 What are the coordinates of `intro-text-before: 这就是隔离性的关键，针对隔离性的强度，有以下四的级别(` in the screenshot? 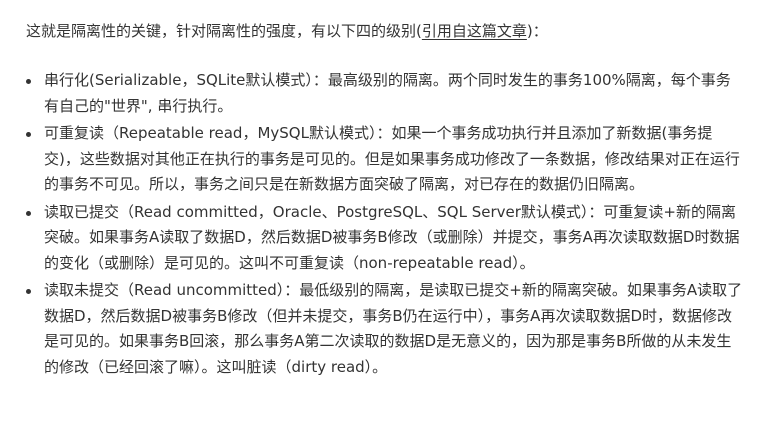 It's located at (224, 31).